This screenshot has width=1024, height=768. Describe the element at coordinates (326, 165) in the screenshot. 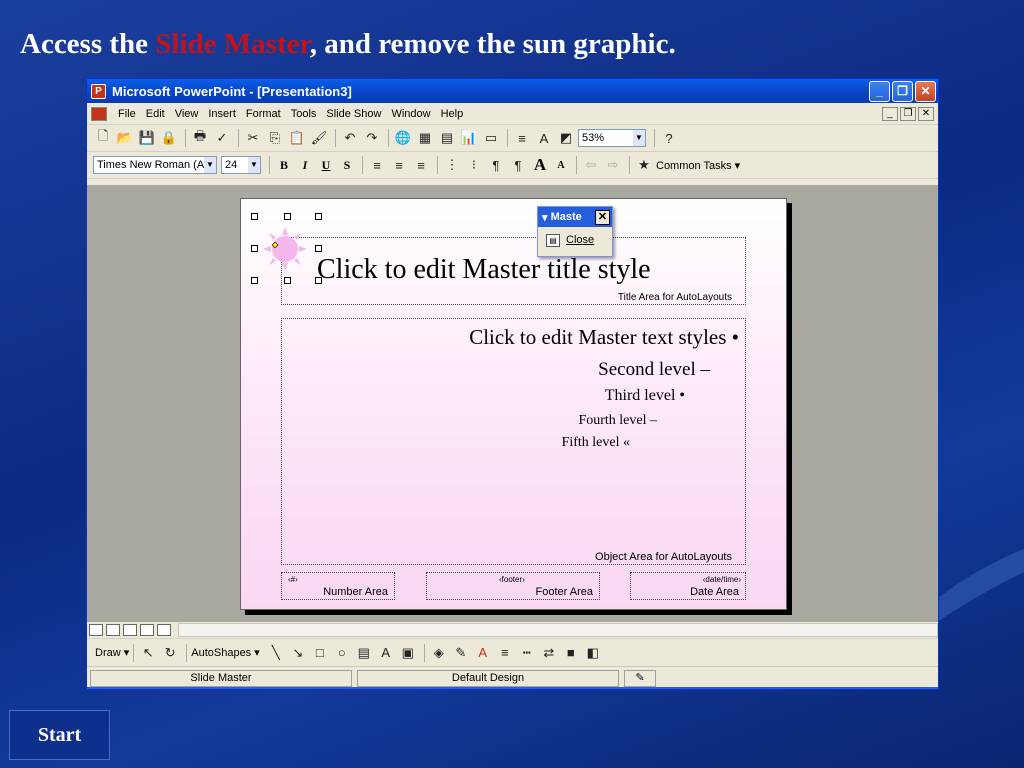

I see `underline-button: U` at that location.